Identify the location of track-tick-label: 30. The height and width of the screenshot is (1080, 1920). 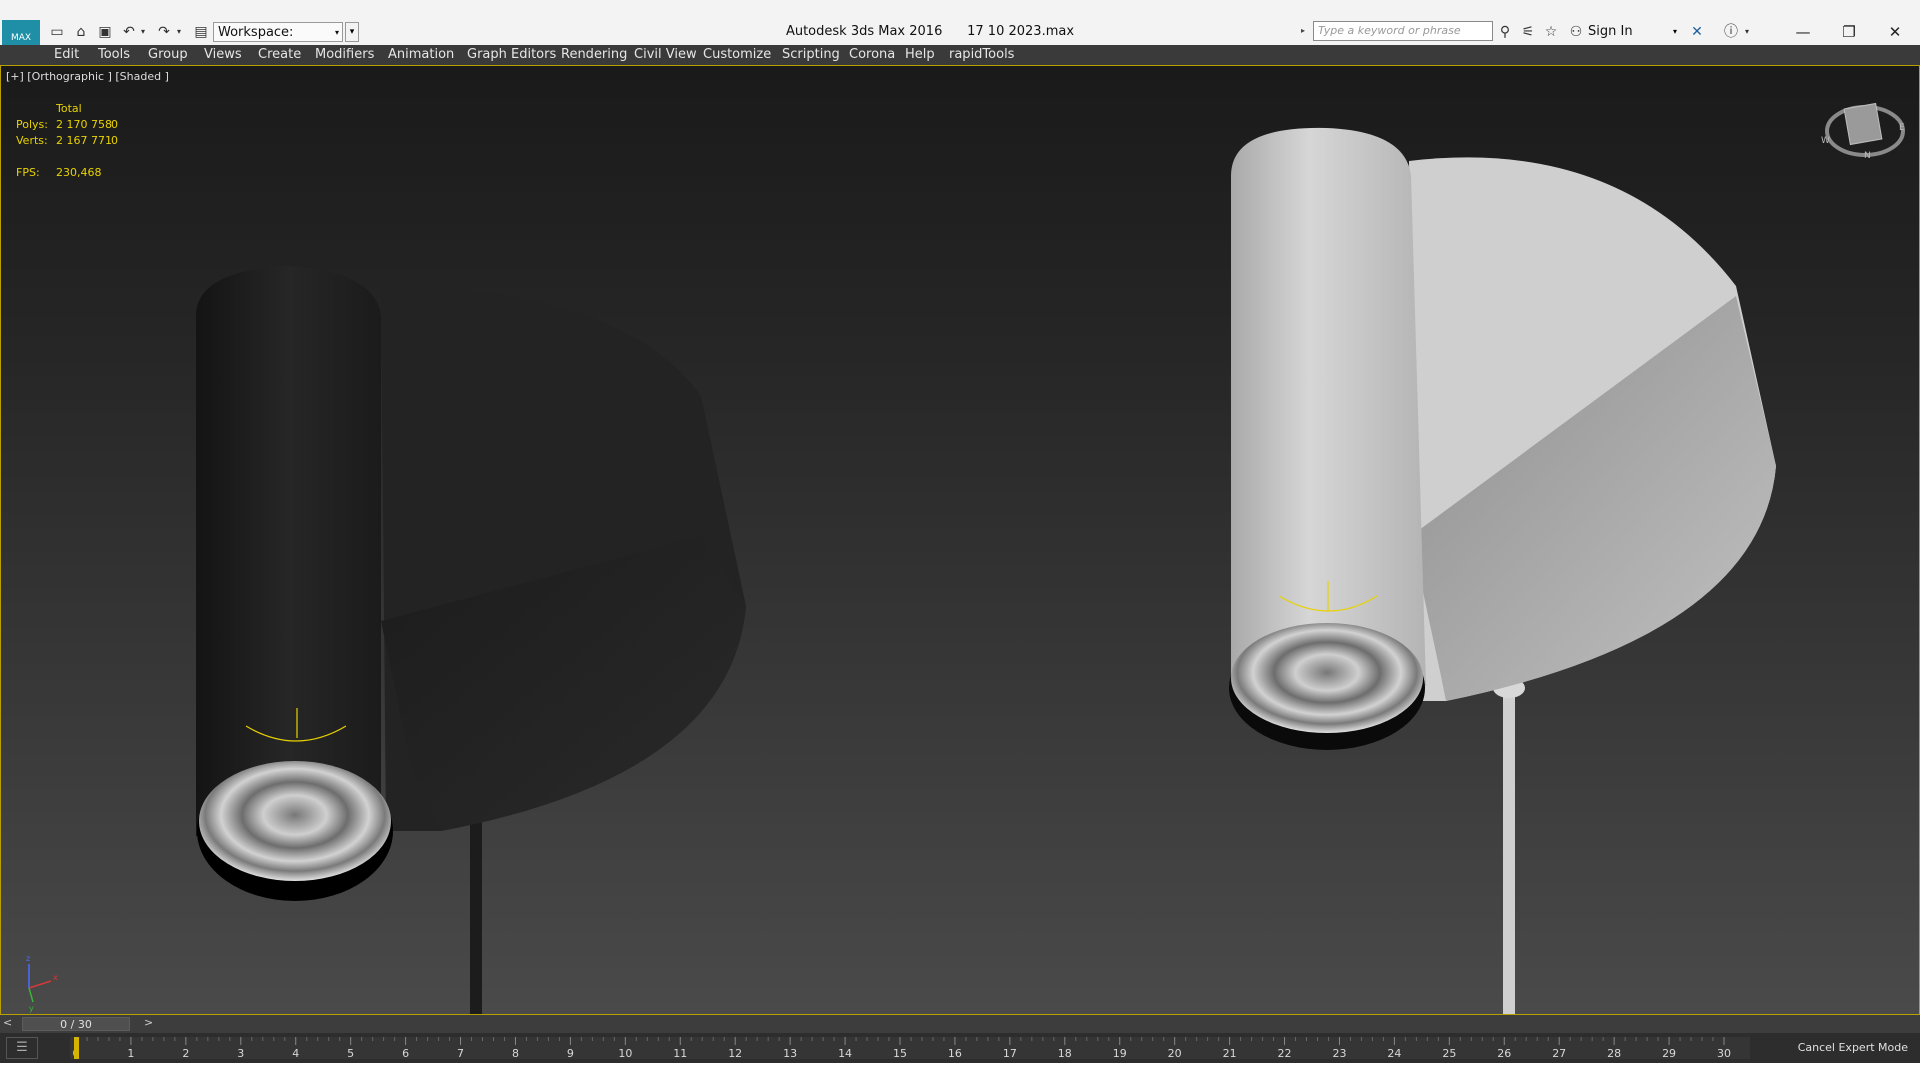
(1724, 1053).